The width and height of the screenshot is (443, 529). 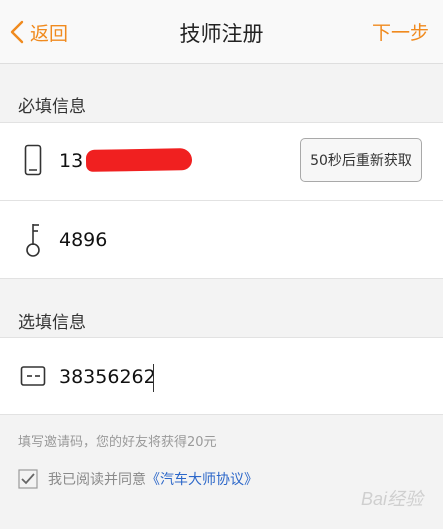 I want to click on resend-code-button: 50秒后重新获取, so click(x=361, y=160).